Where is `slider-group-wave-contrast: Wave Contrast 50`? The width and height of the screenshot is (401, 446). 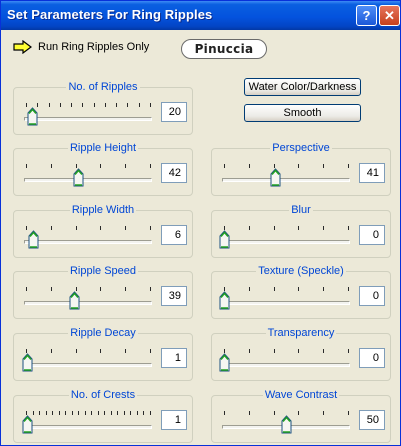
slider-group-wave-contrast: Wave Contrast 50 is located at coordinates (301, 416).